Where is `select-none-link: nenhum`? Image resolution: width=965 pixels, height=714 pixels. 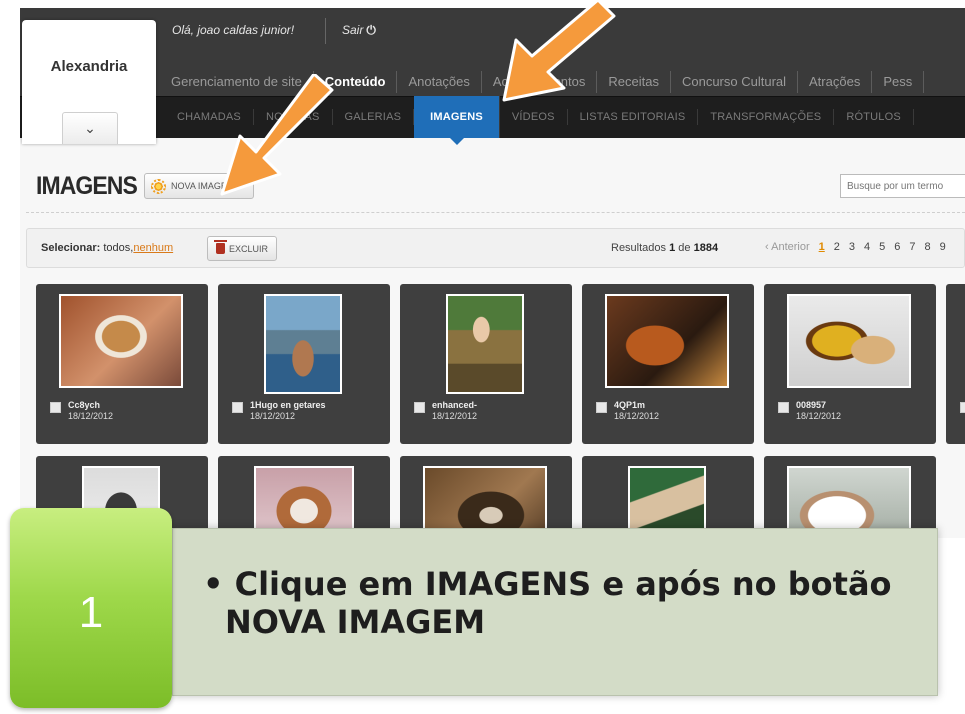 select-none-link: nenhum is located at coordinates (153, 248).